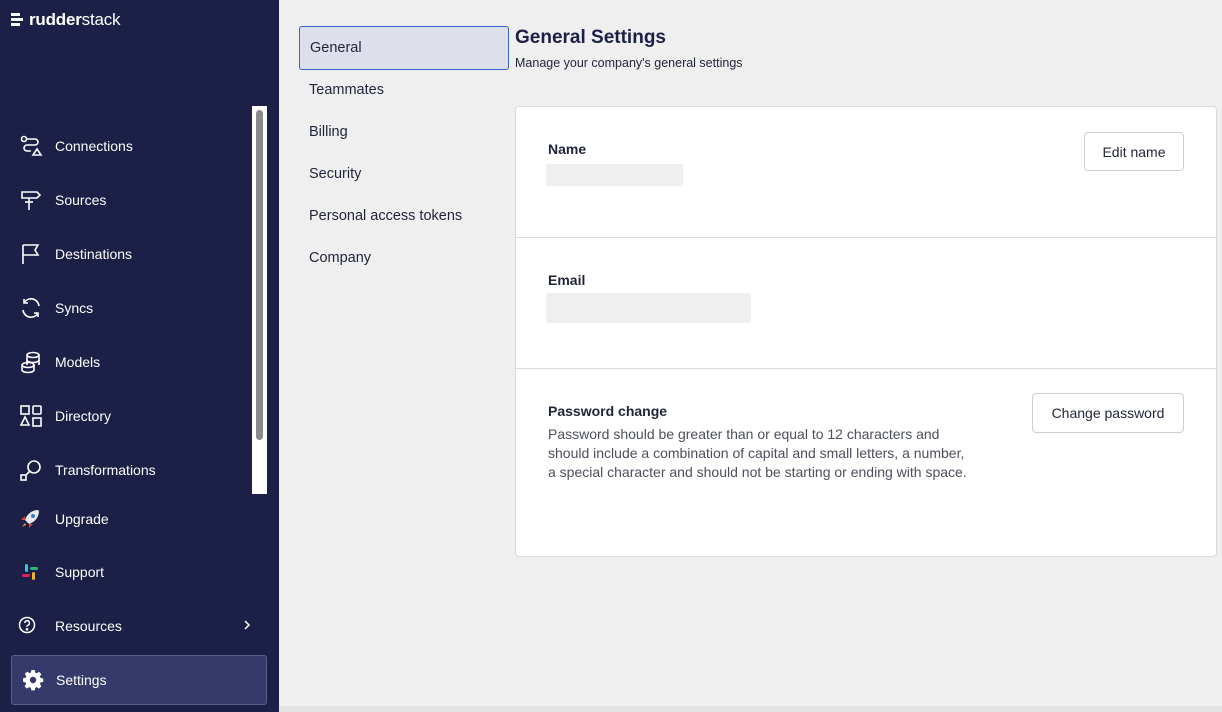  I want to click on password-change-label: Password change, so click(608, 411).